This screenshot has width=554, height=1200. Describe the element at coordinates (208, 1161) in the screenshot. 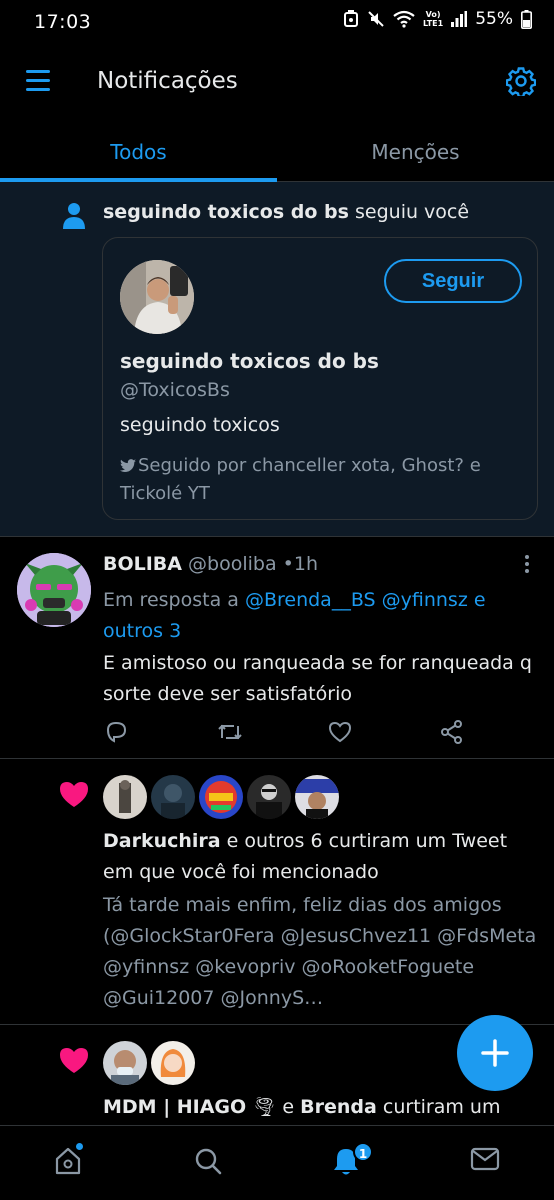

I see `search-icon` at that location.